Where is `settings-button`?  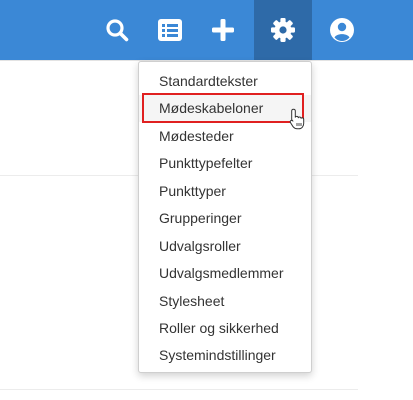 settings-button is located at coordinates (283, 30).